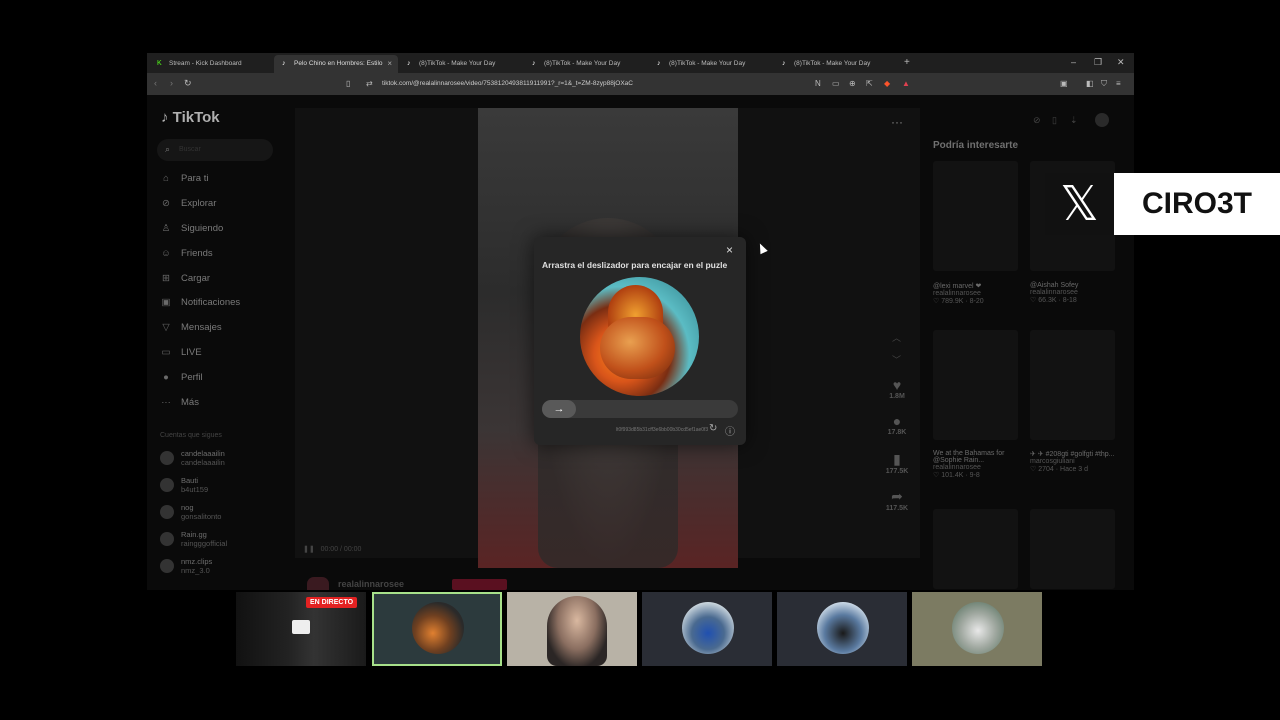 The image size is (1280, 720). I want to click on restore-button: ❐, so click(1098, 62).